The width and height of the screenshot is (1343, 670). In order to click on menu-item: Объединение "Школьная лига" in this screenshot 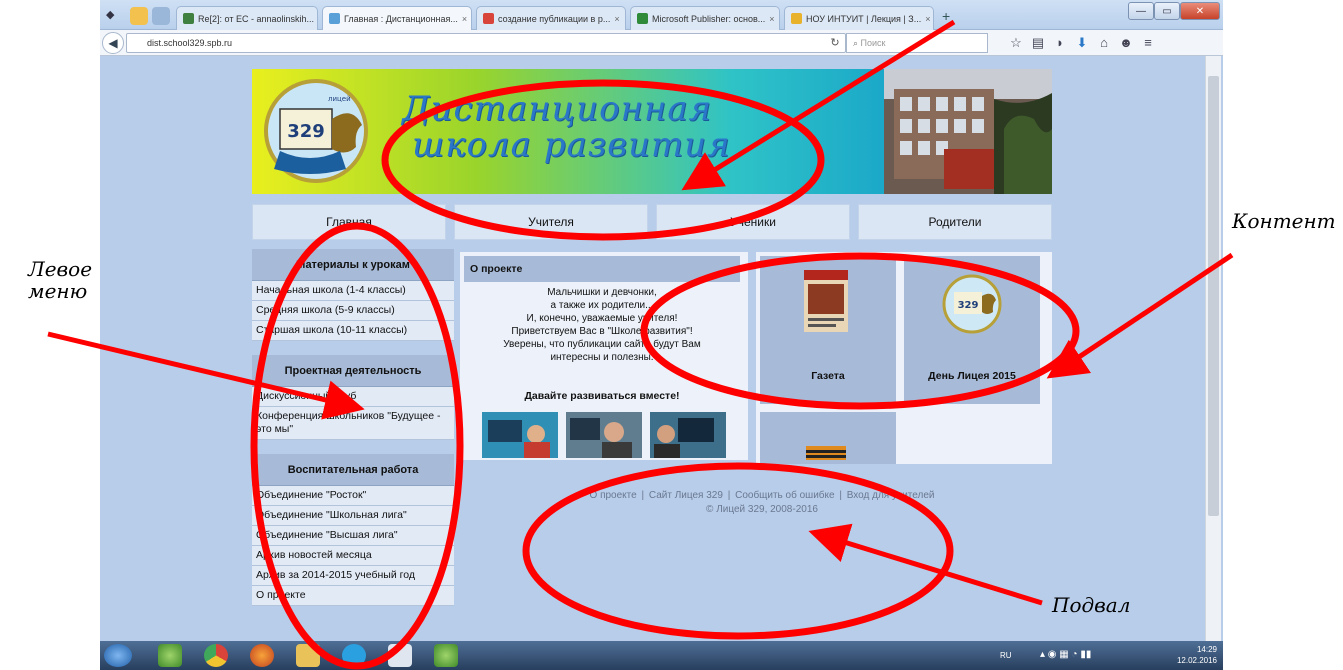, I will do `click(353, 516)`.